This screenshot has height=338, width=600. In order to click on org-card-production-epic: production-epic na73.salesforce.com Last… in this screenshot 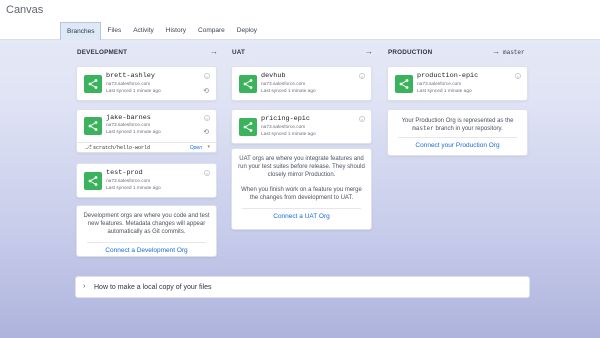, I will do `click(457, 83)`.